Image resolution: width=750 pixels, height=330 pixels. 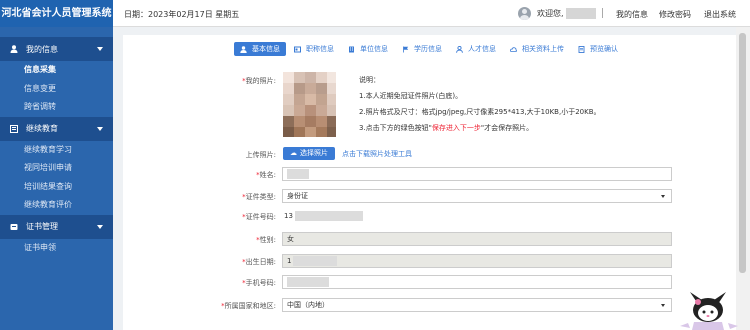 I want to click on vertical-scrollbar, so click(x=743, y=178).